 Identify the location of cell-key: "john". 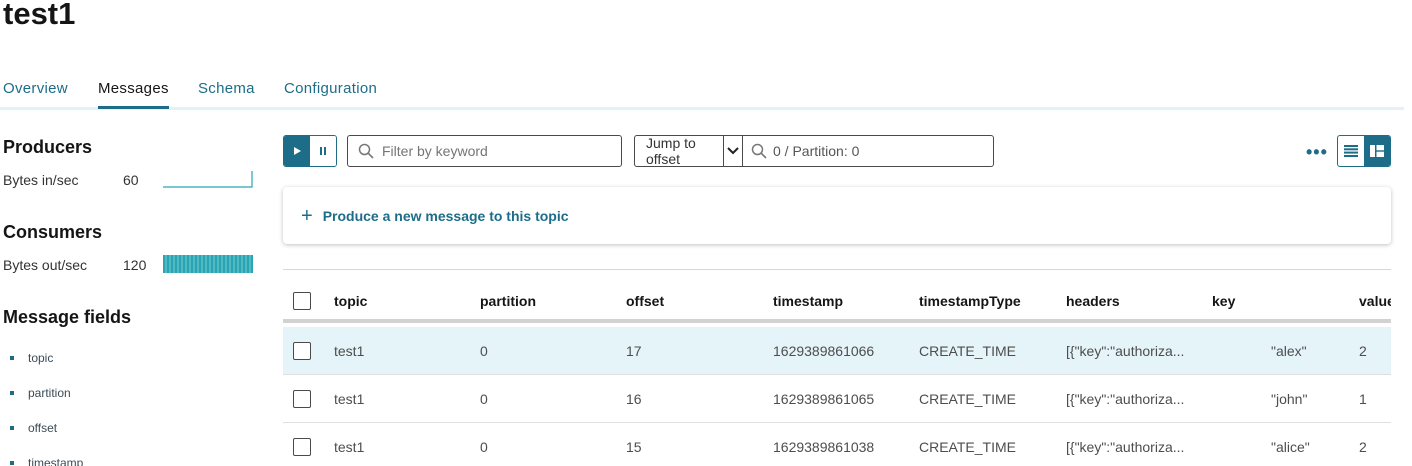
(1289, 398).